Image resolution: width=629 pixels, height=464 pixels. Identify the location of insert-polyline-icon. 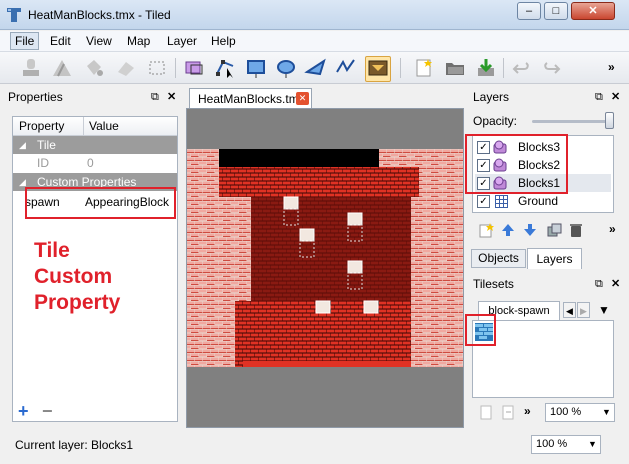
(346, 68).